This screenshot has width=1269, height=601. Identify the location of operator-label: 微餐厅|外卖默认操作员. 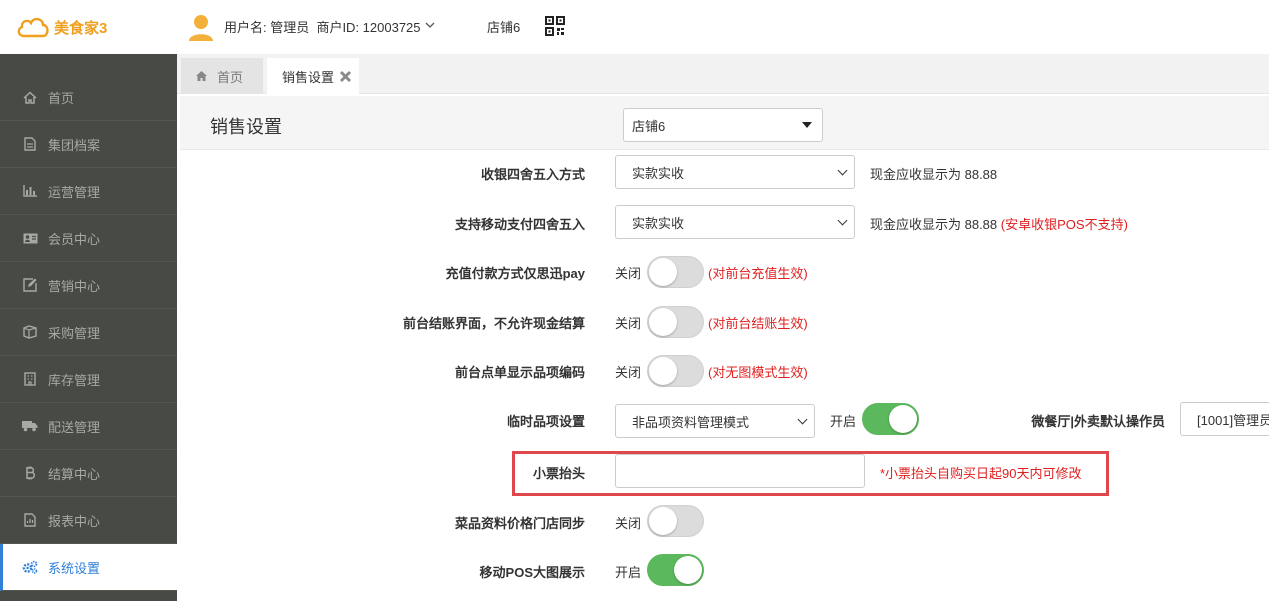
(1098, 421).